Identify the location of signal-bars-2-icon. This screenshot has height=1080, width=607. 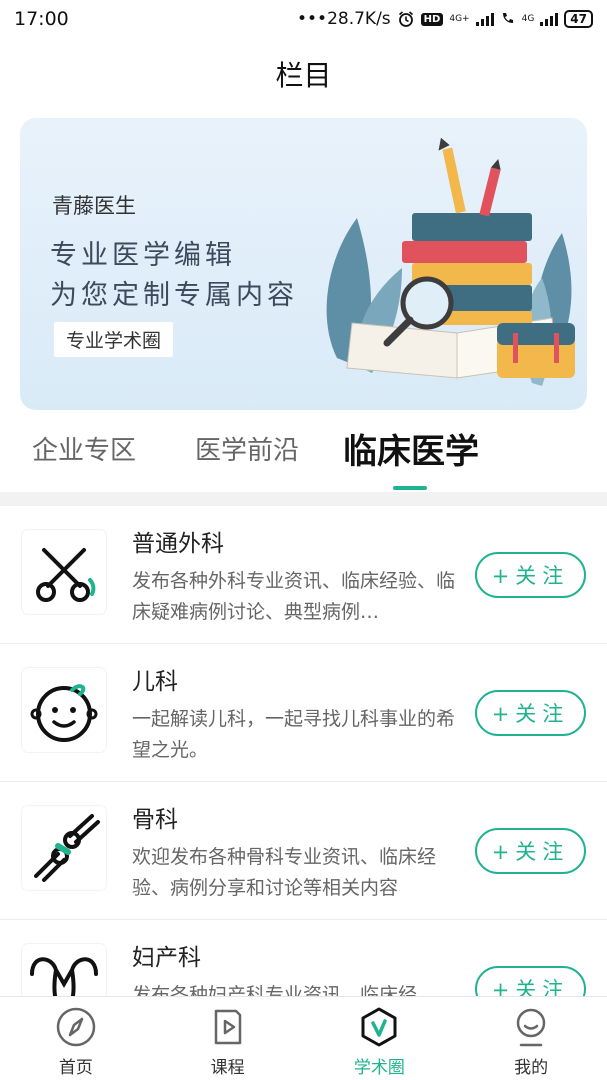
(549, 19).